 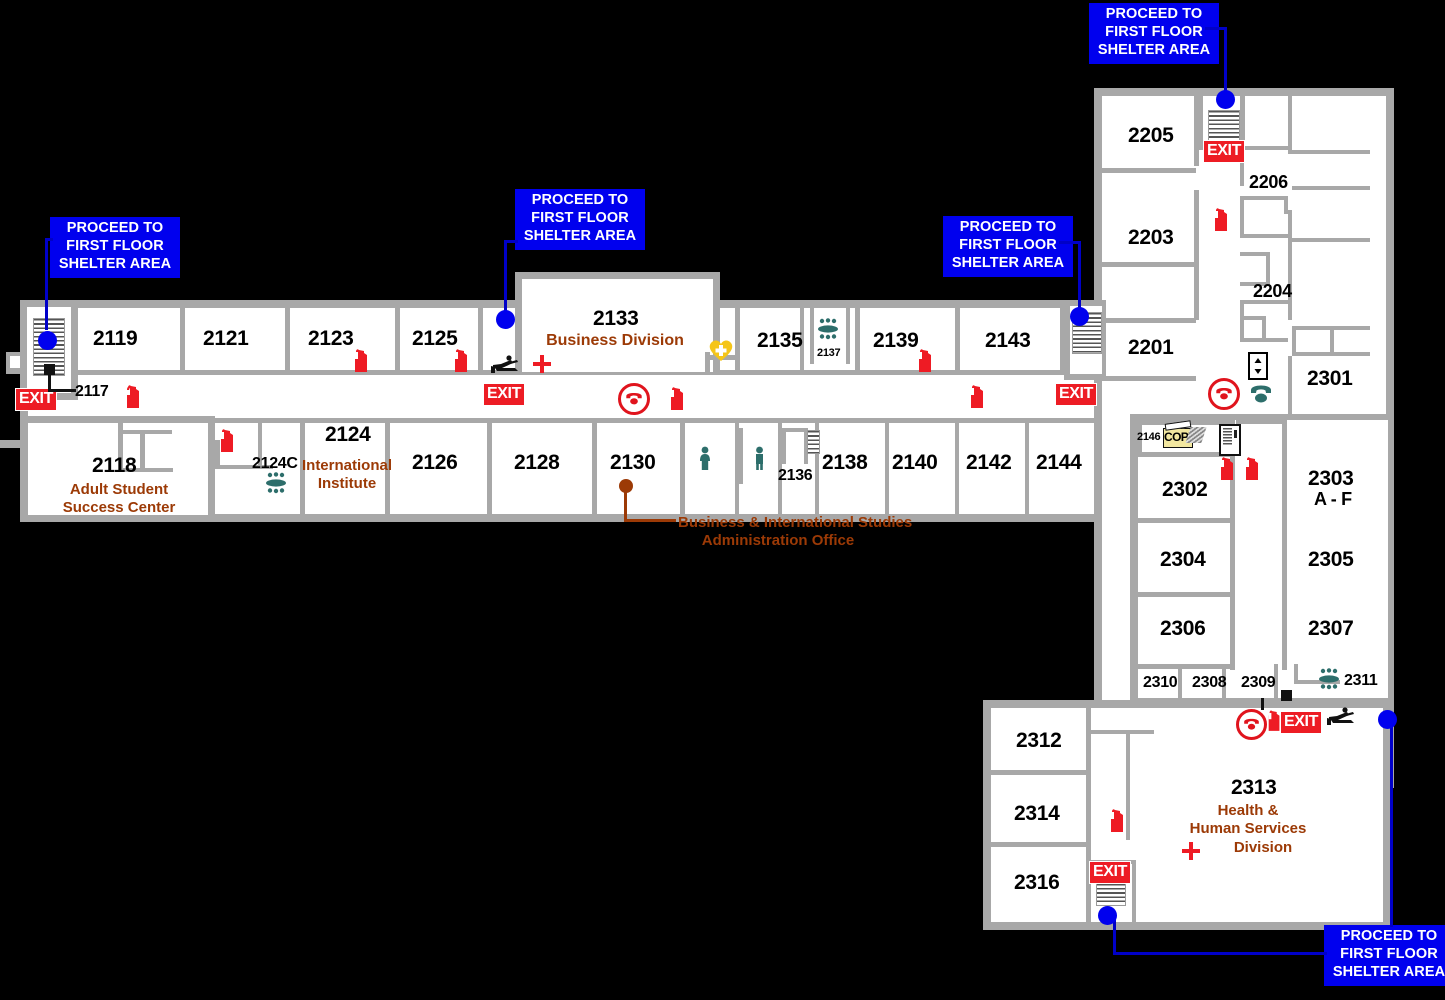 I want to click on room-label-2124: 2124, so click(x=348, y=434).